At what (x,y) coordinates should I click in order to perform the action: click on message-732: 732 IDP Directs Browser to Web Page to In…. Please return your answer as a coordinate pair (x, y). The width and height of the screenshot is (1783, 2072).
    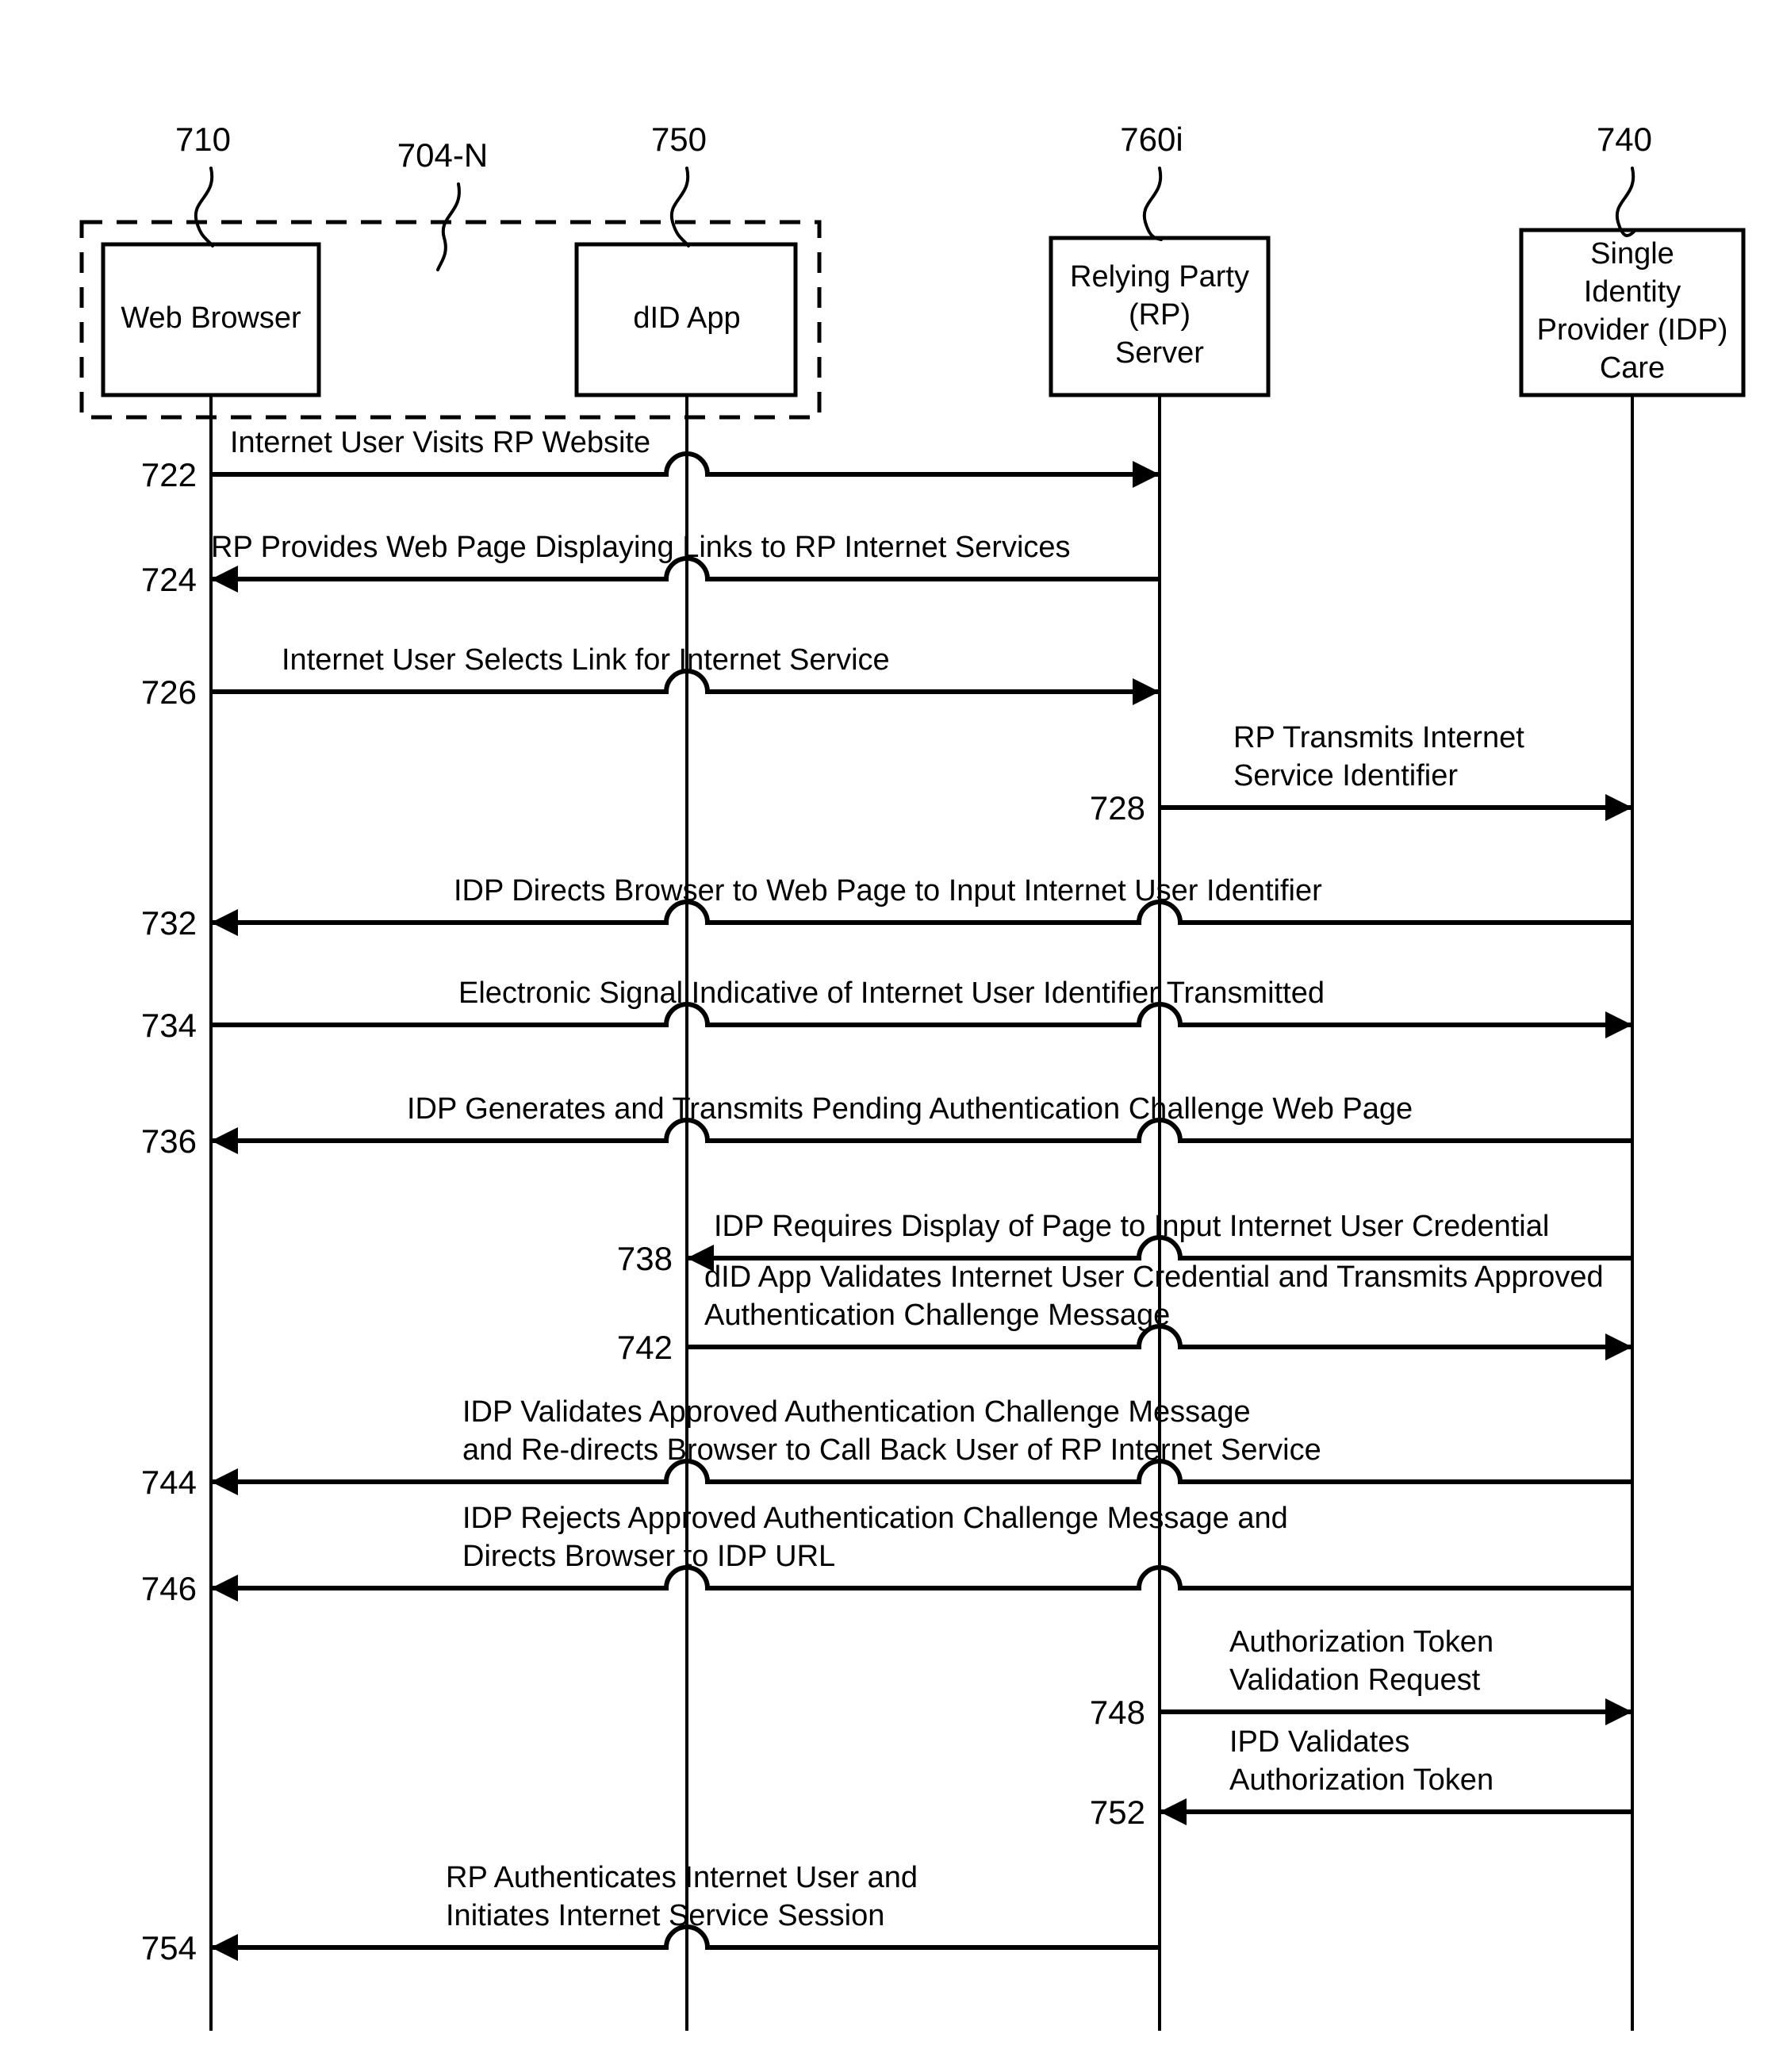
    Looking at the image, I should click on (886, 908).